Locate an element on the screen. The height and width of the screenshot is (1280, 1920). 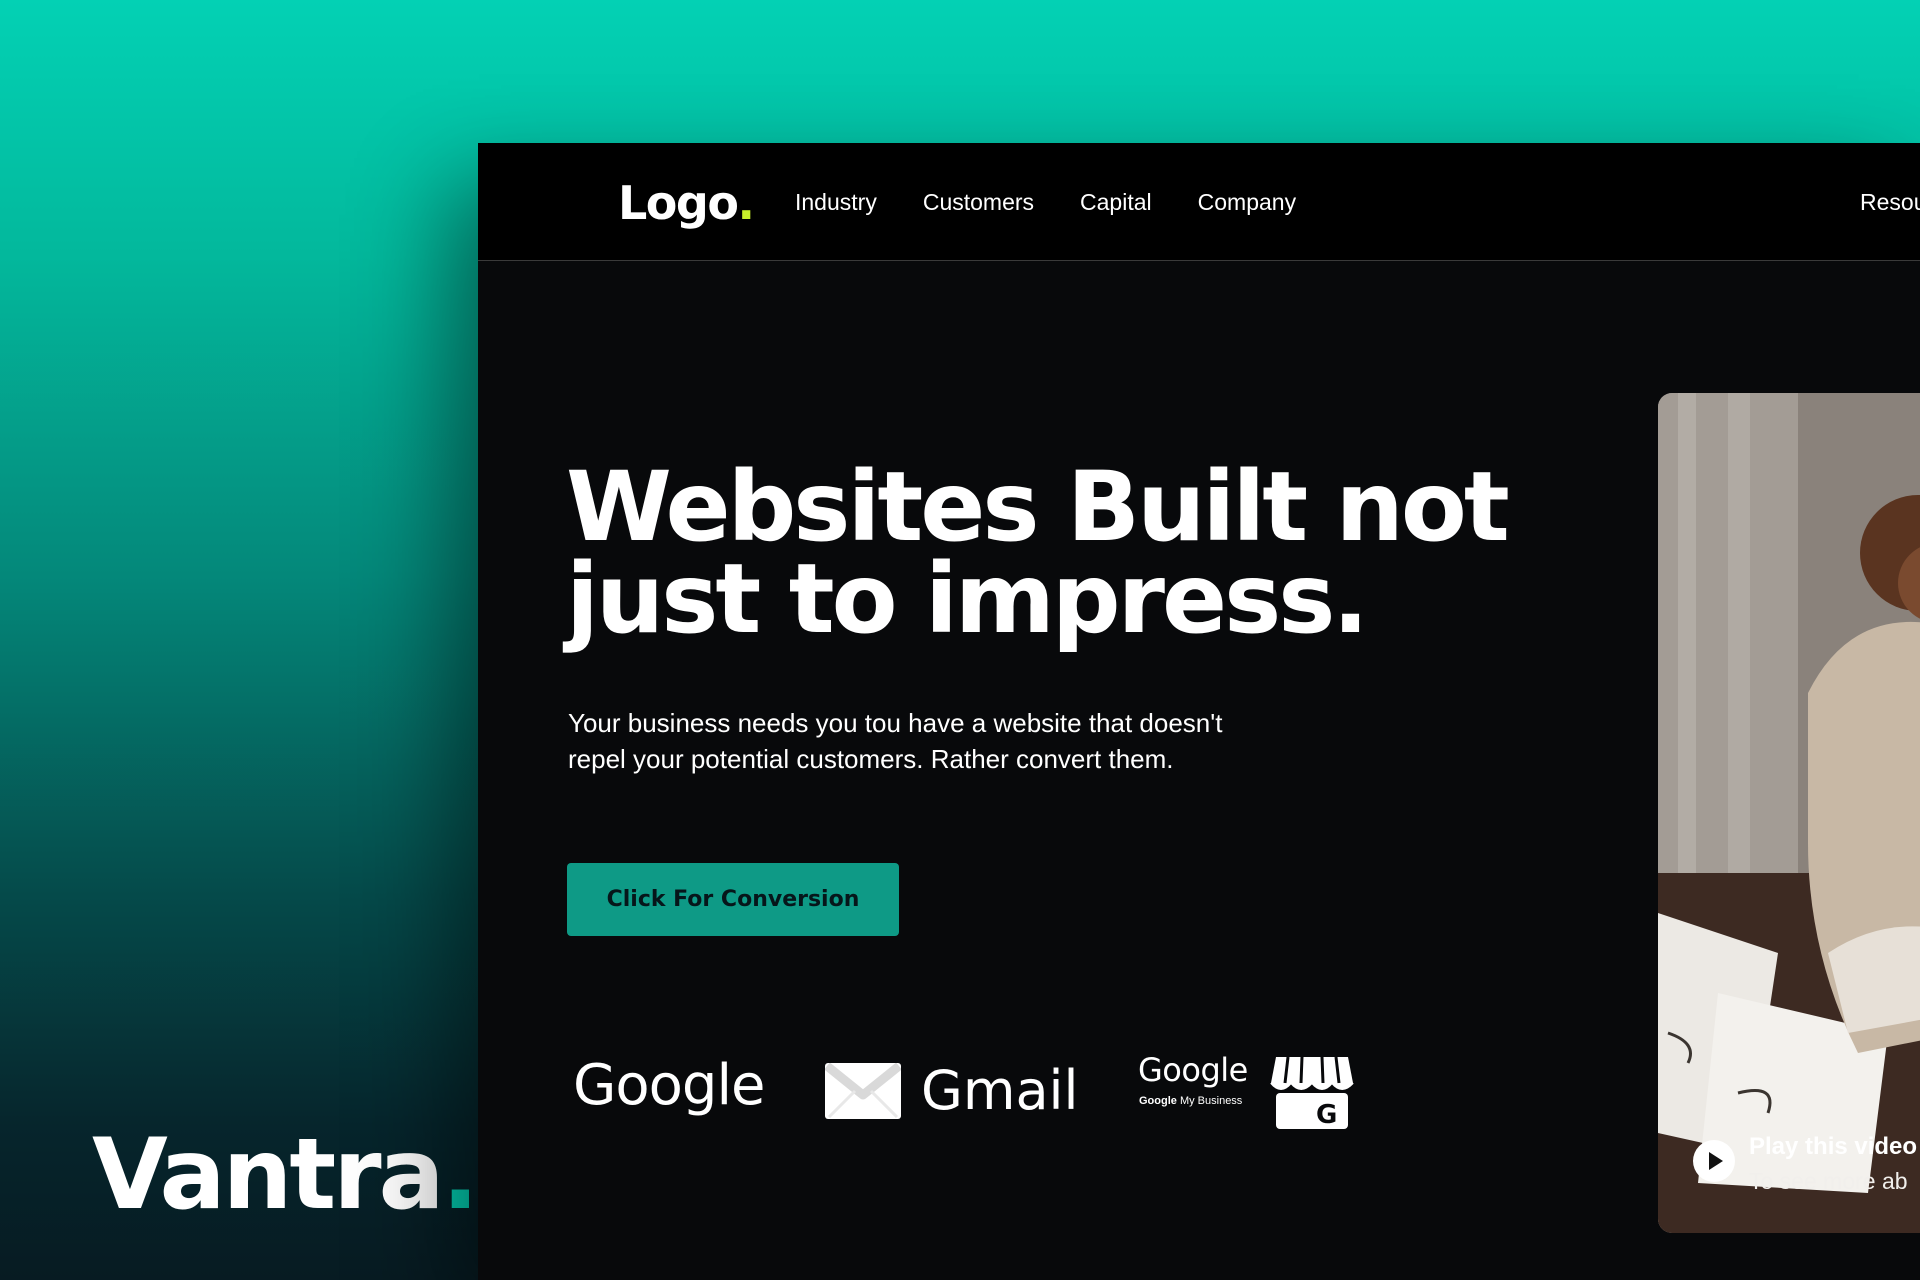
nav-item-resources: Resou is located at coordinates (1890, 202).